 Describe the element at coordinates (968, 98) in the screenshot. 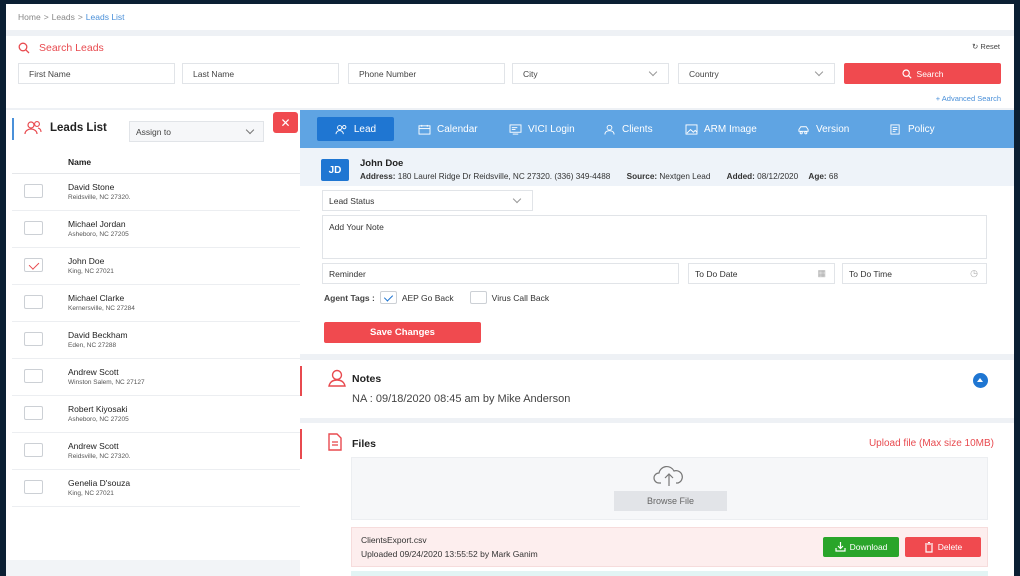

I see `advanced-search-link: + Advanced Search` at that location.